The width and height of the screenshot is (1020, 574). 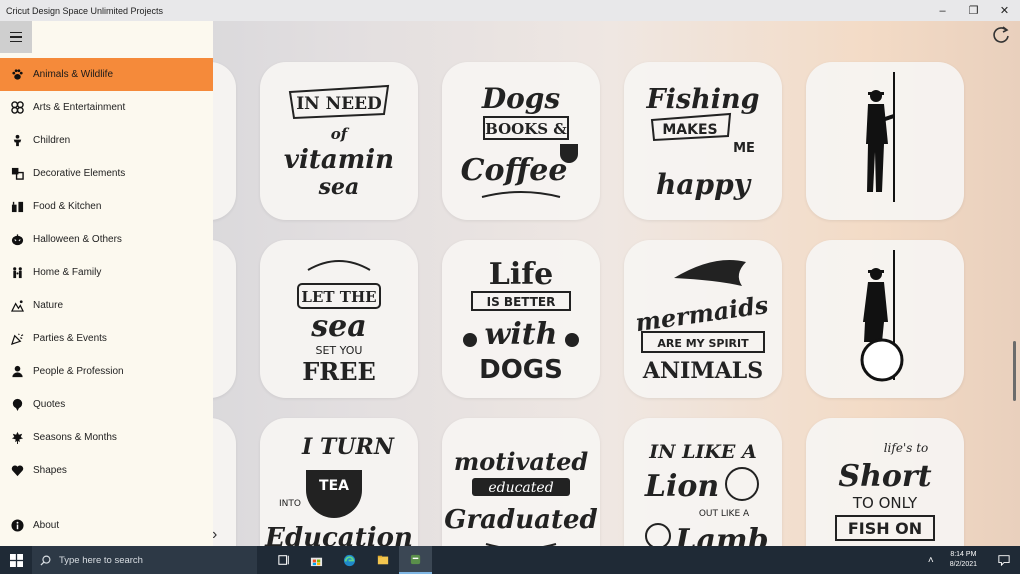 What do you see at coordinates (514, 170) in the screenshot?
I see `design-text: Coffee` at bounding box center [514, 170].